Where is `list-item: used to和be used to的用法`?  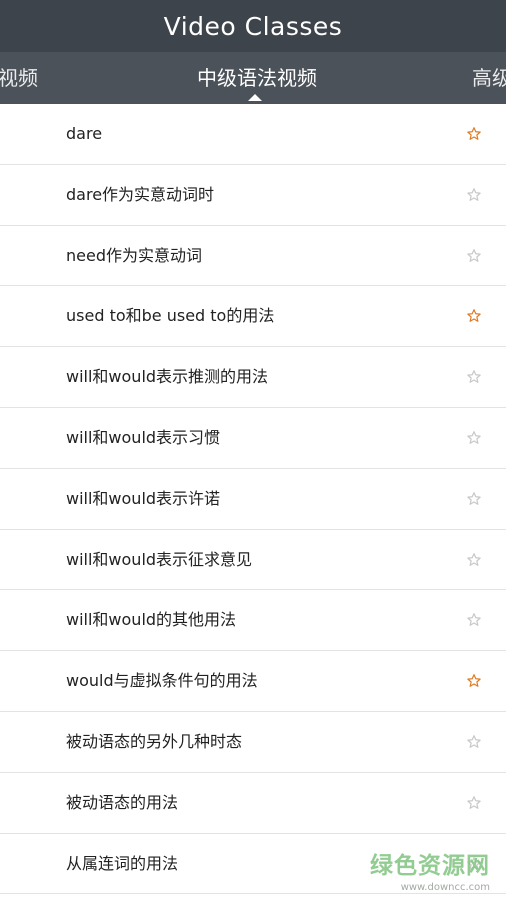 list-item: used to和be used to的用法 is located at coordinates (253, 317).